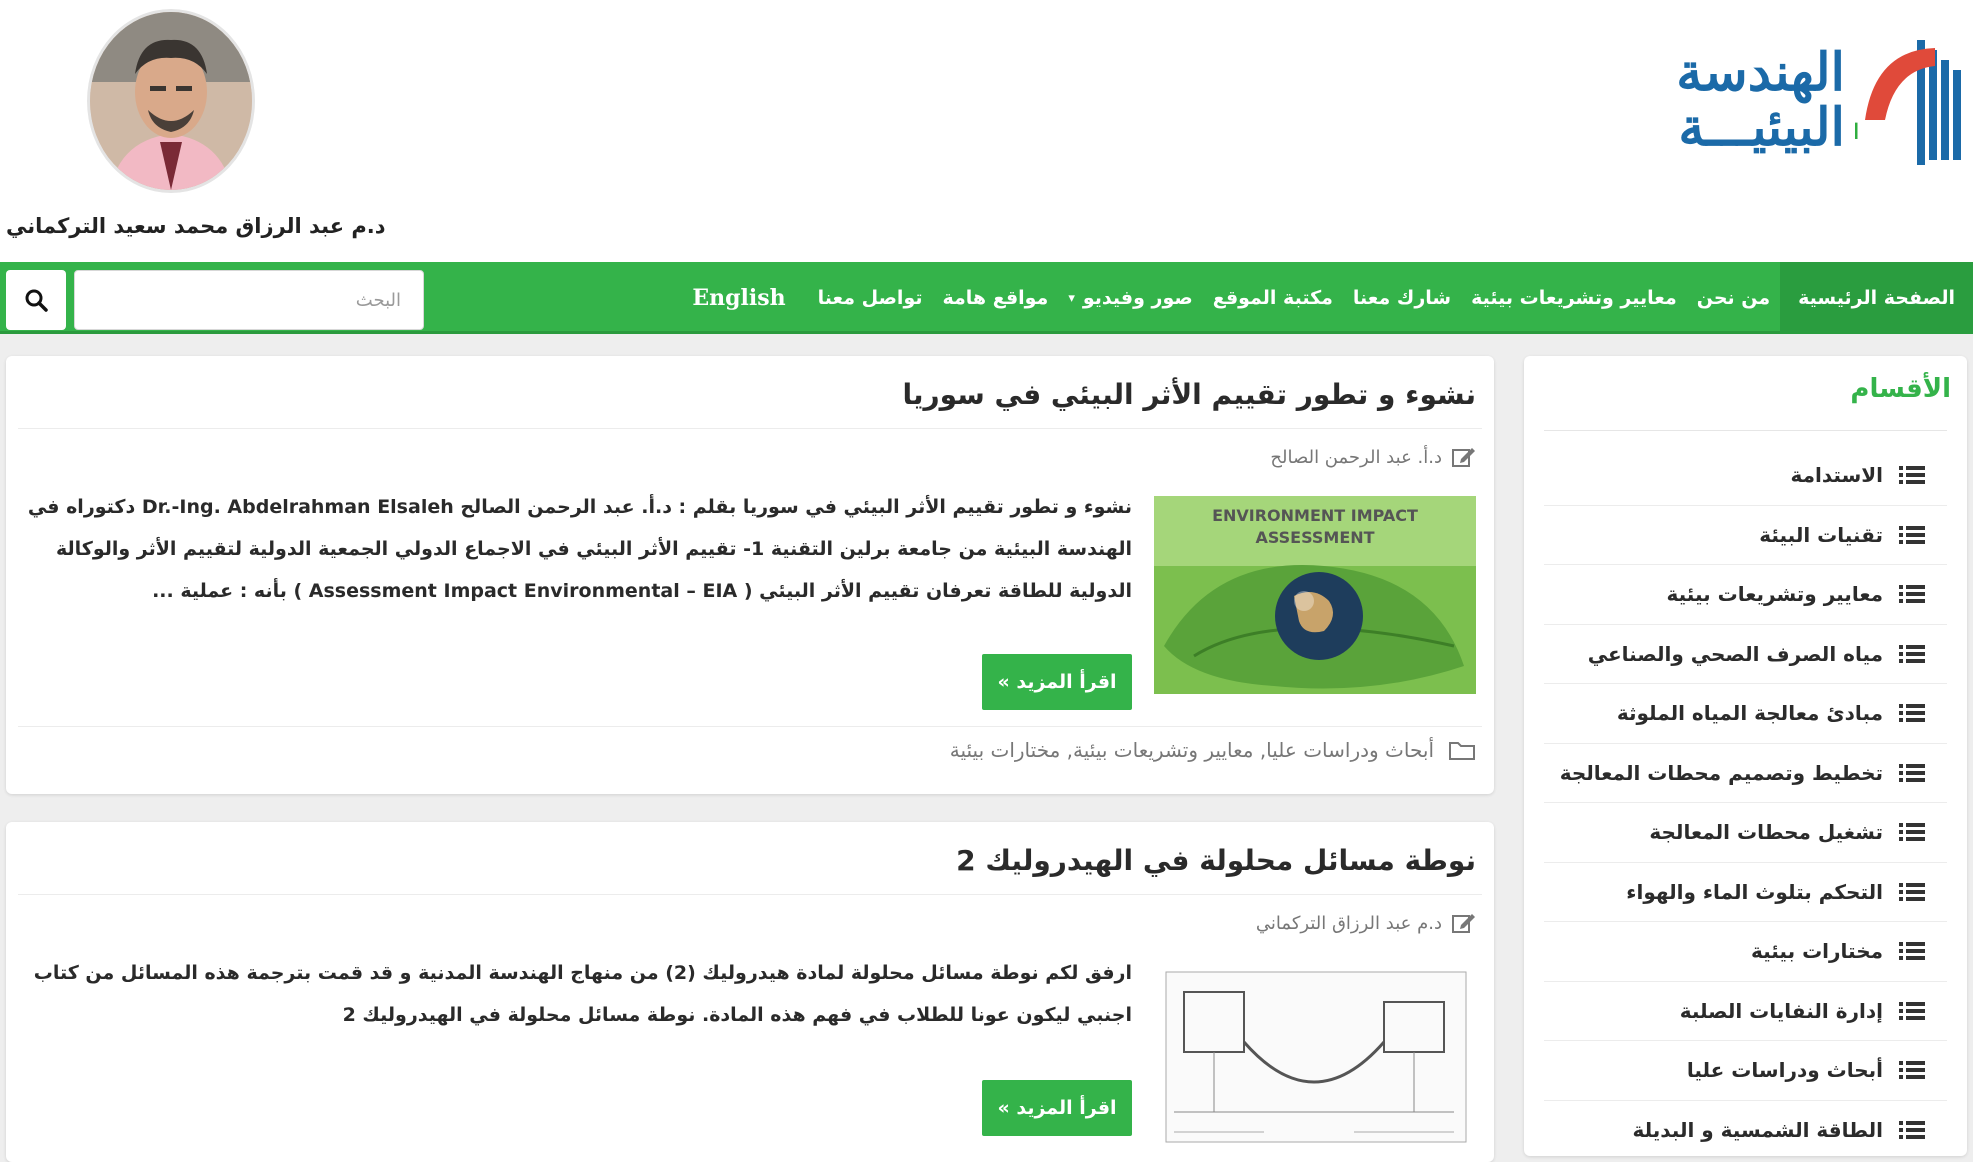 This screenshot has width=1973, height=1162. Describe the element at coordinates (1574, 298) in the screenshot. I see `nav-item-standards: معايير وتشريعات بيئية` at that location.